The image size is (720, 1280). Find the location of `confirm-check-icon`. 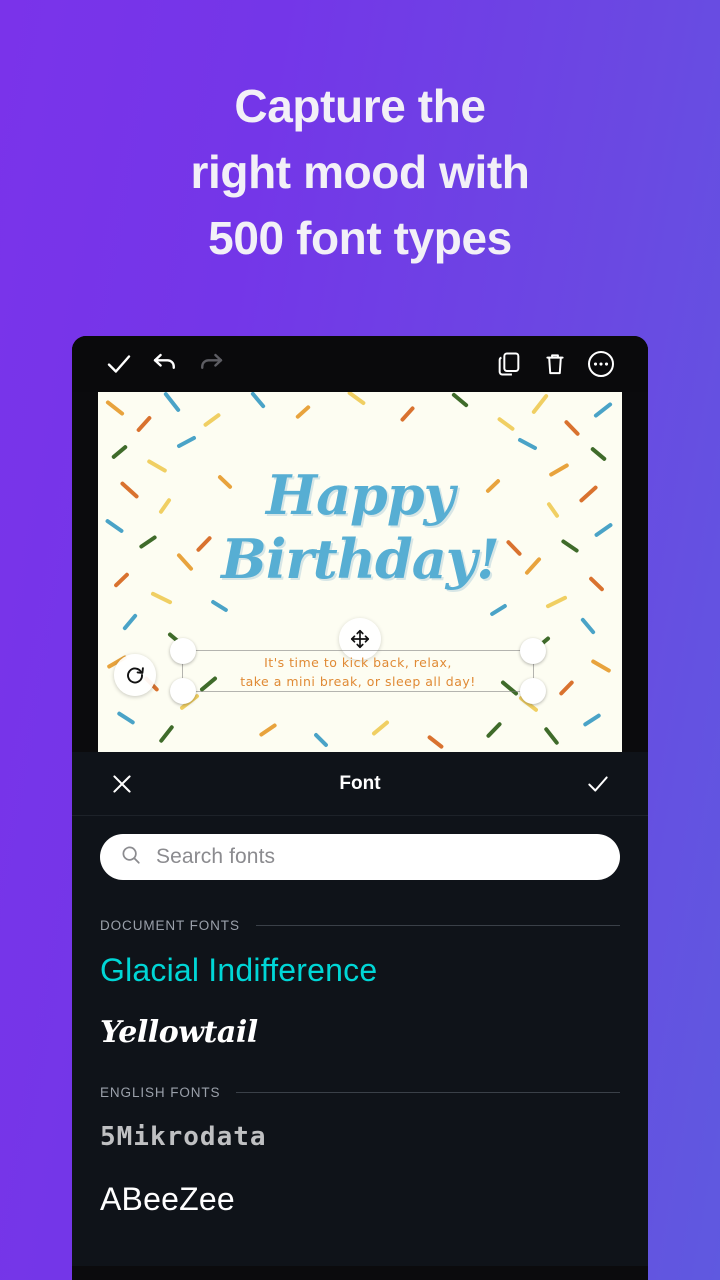

confirm-check-icon is located at coordinates (598, 784).